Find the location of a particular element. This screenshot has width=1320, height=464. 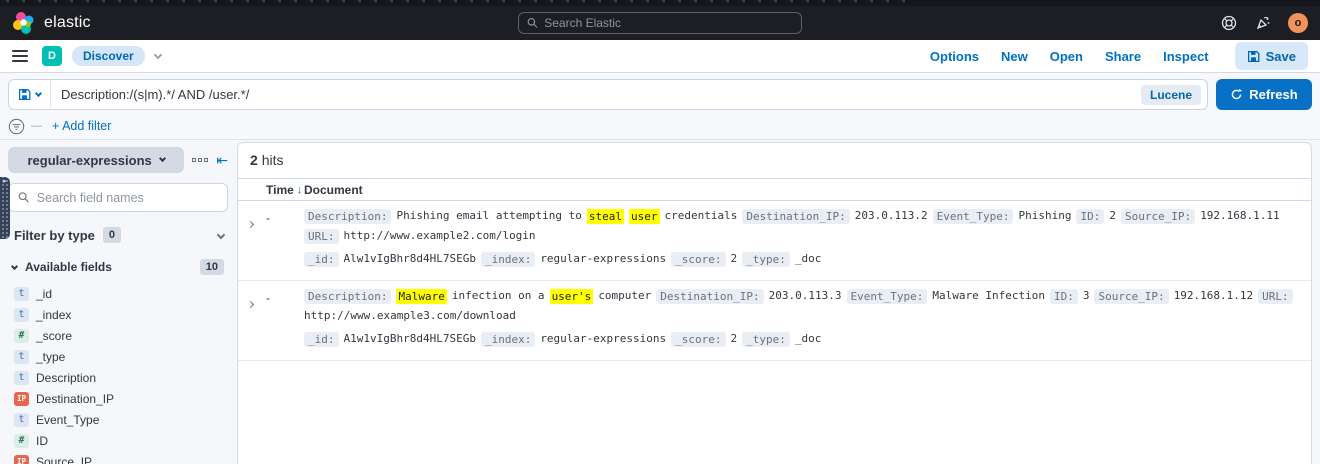

hits-count: 2 hits is located at coordinates (774, 161).